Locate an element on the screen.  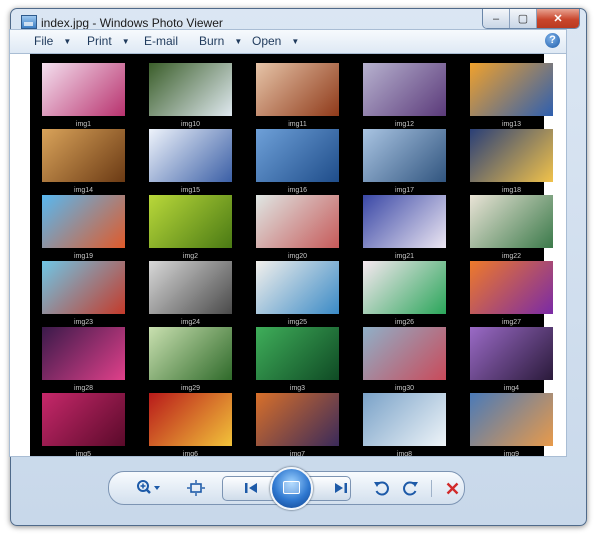
thumbnail: img13 is located at coordinates (511, 96).